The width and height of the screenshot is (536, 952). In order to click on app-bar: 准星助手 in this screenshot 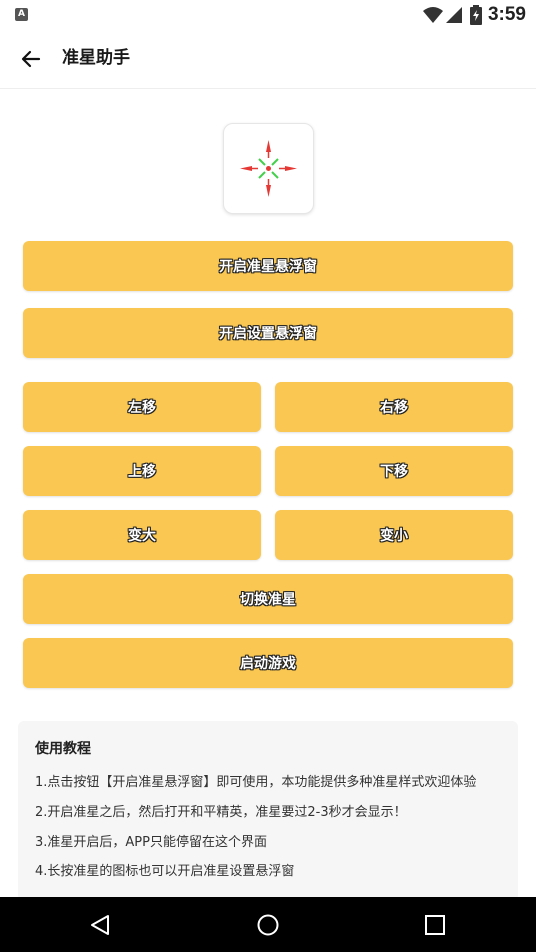, I will do `click(268, 59)`.